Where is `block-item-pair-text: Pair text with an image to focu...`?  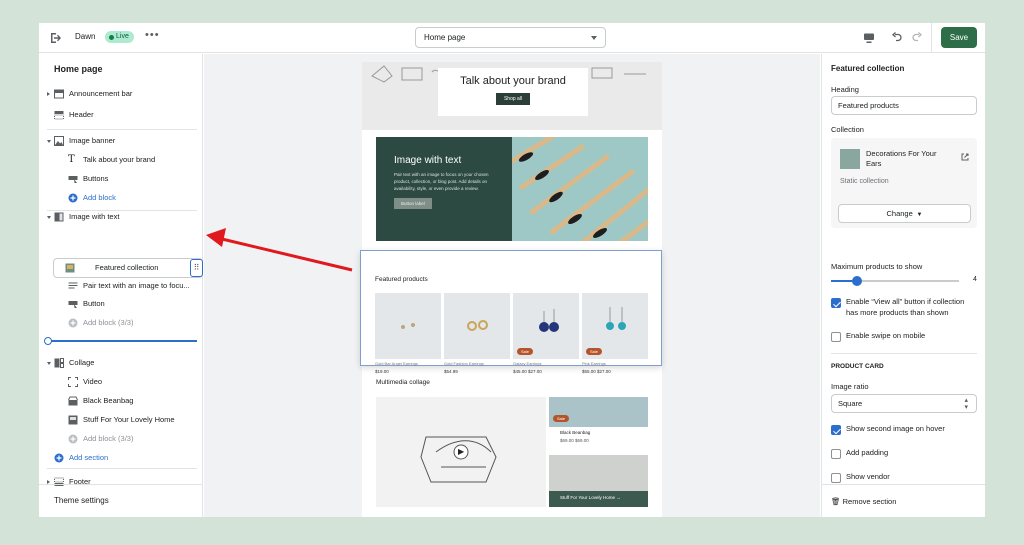 block-item-pair-text: Pair text with an image to focu... is located at coordinates (121, 286).